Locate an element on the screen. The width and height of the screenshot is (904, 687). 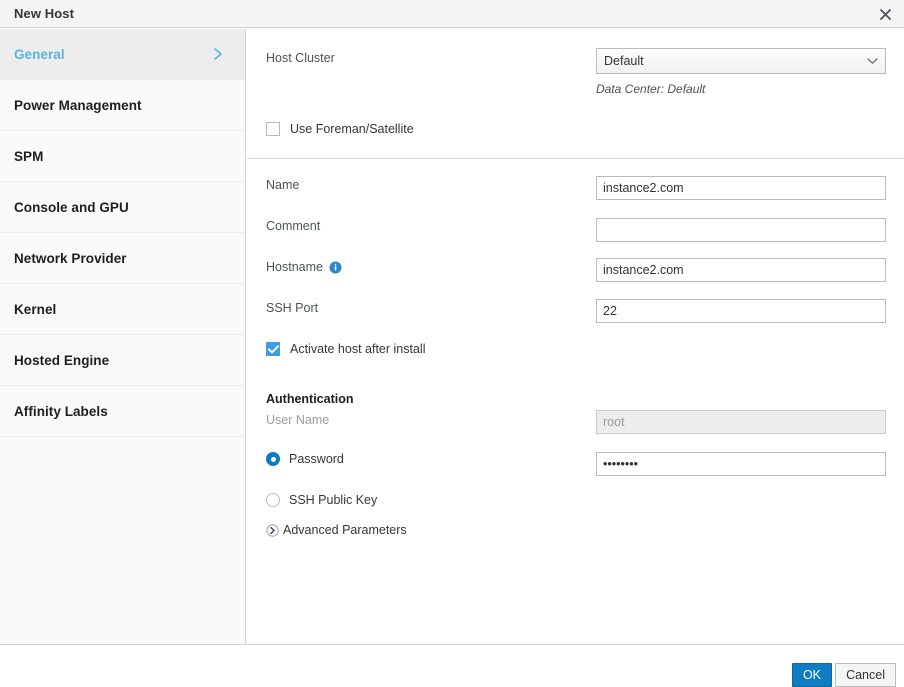
host-cluster-hint-row: Data Center: Default is located at coordinates (650, 89).